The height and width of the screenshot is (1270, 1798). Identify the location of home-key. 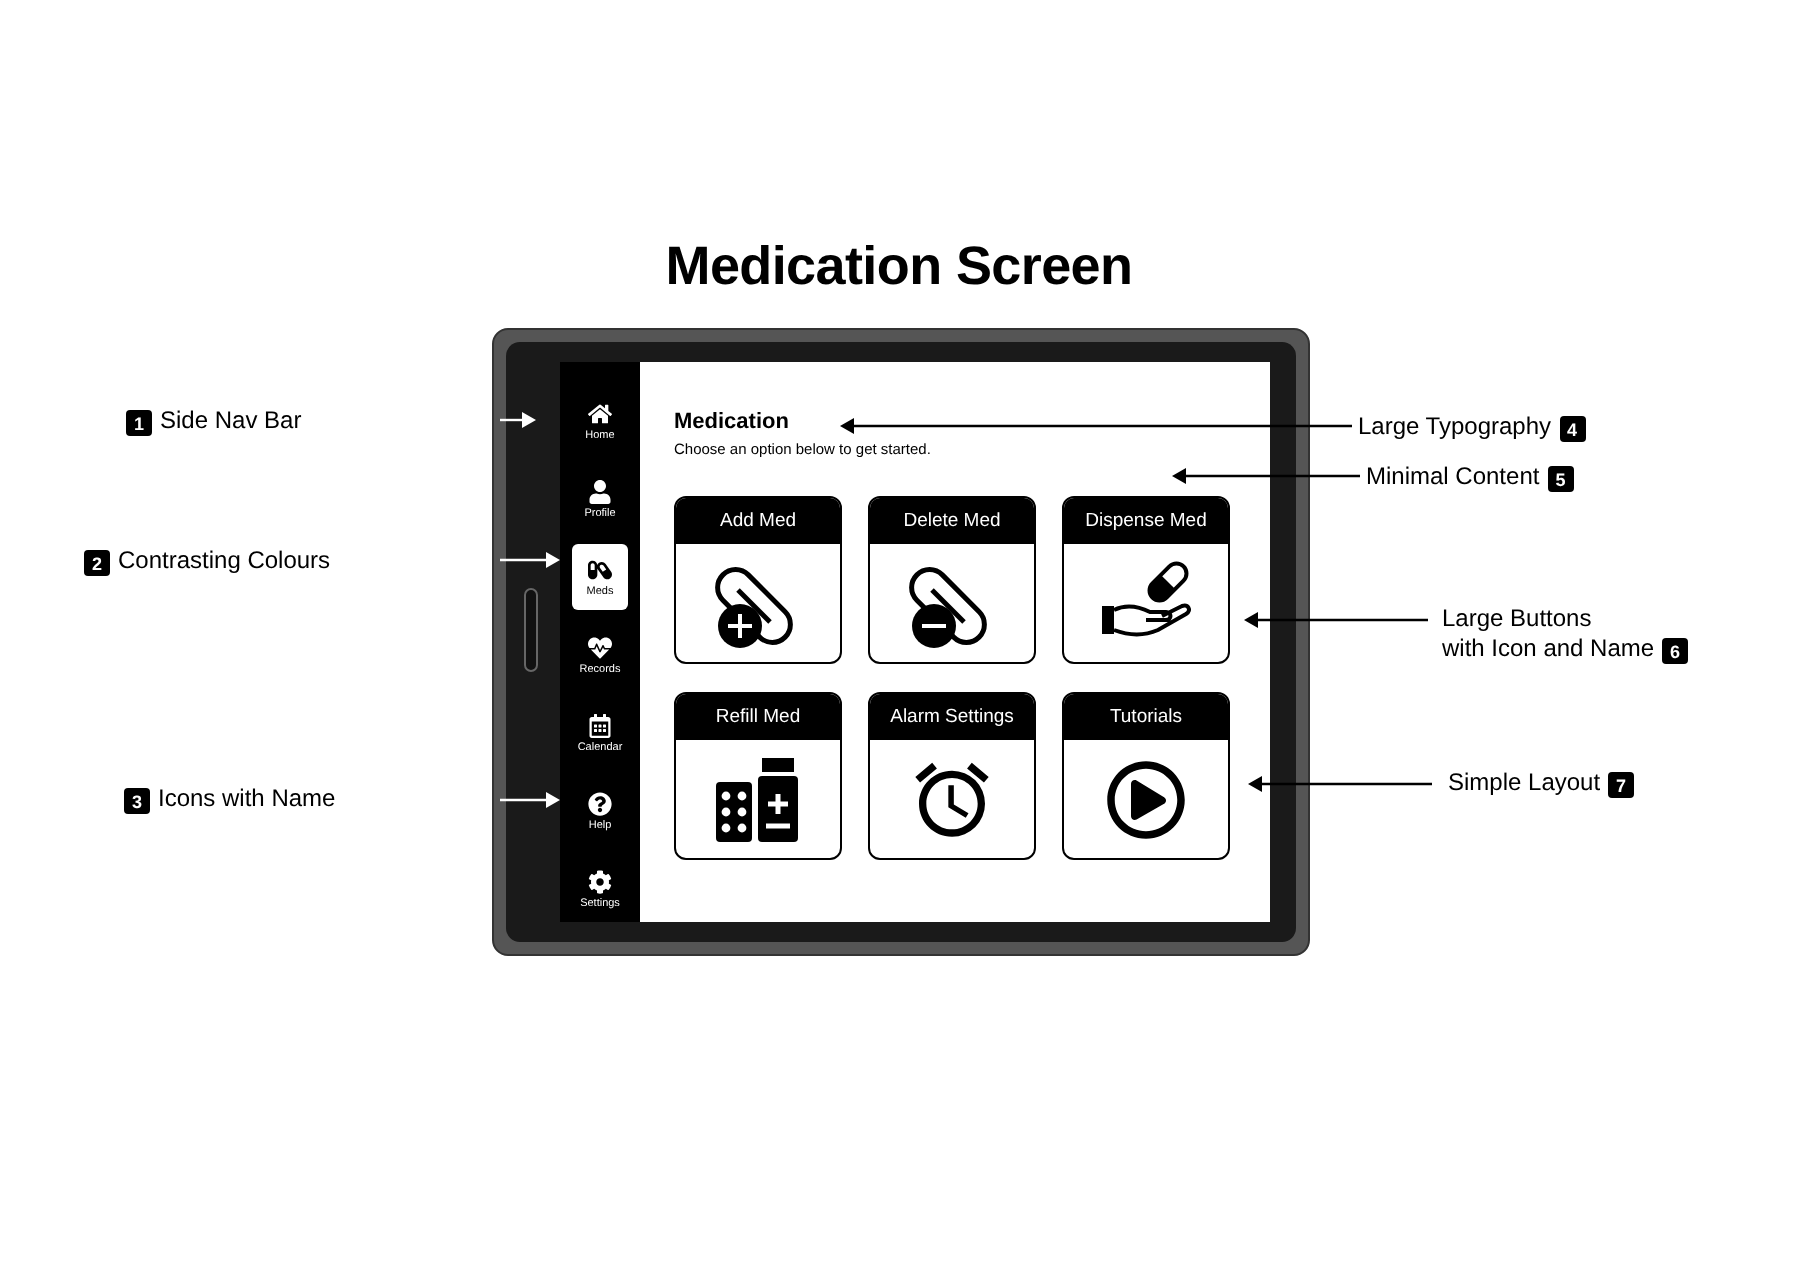
(531, 630).